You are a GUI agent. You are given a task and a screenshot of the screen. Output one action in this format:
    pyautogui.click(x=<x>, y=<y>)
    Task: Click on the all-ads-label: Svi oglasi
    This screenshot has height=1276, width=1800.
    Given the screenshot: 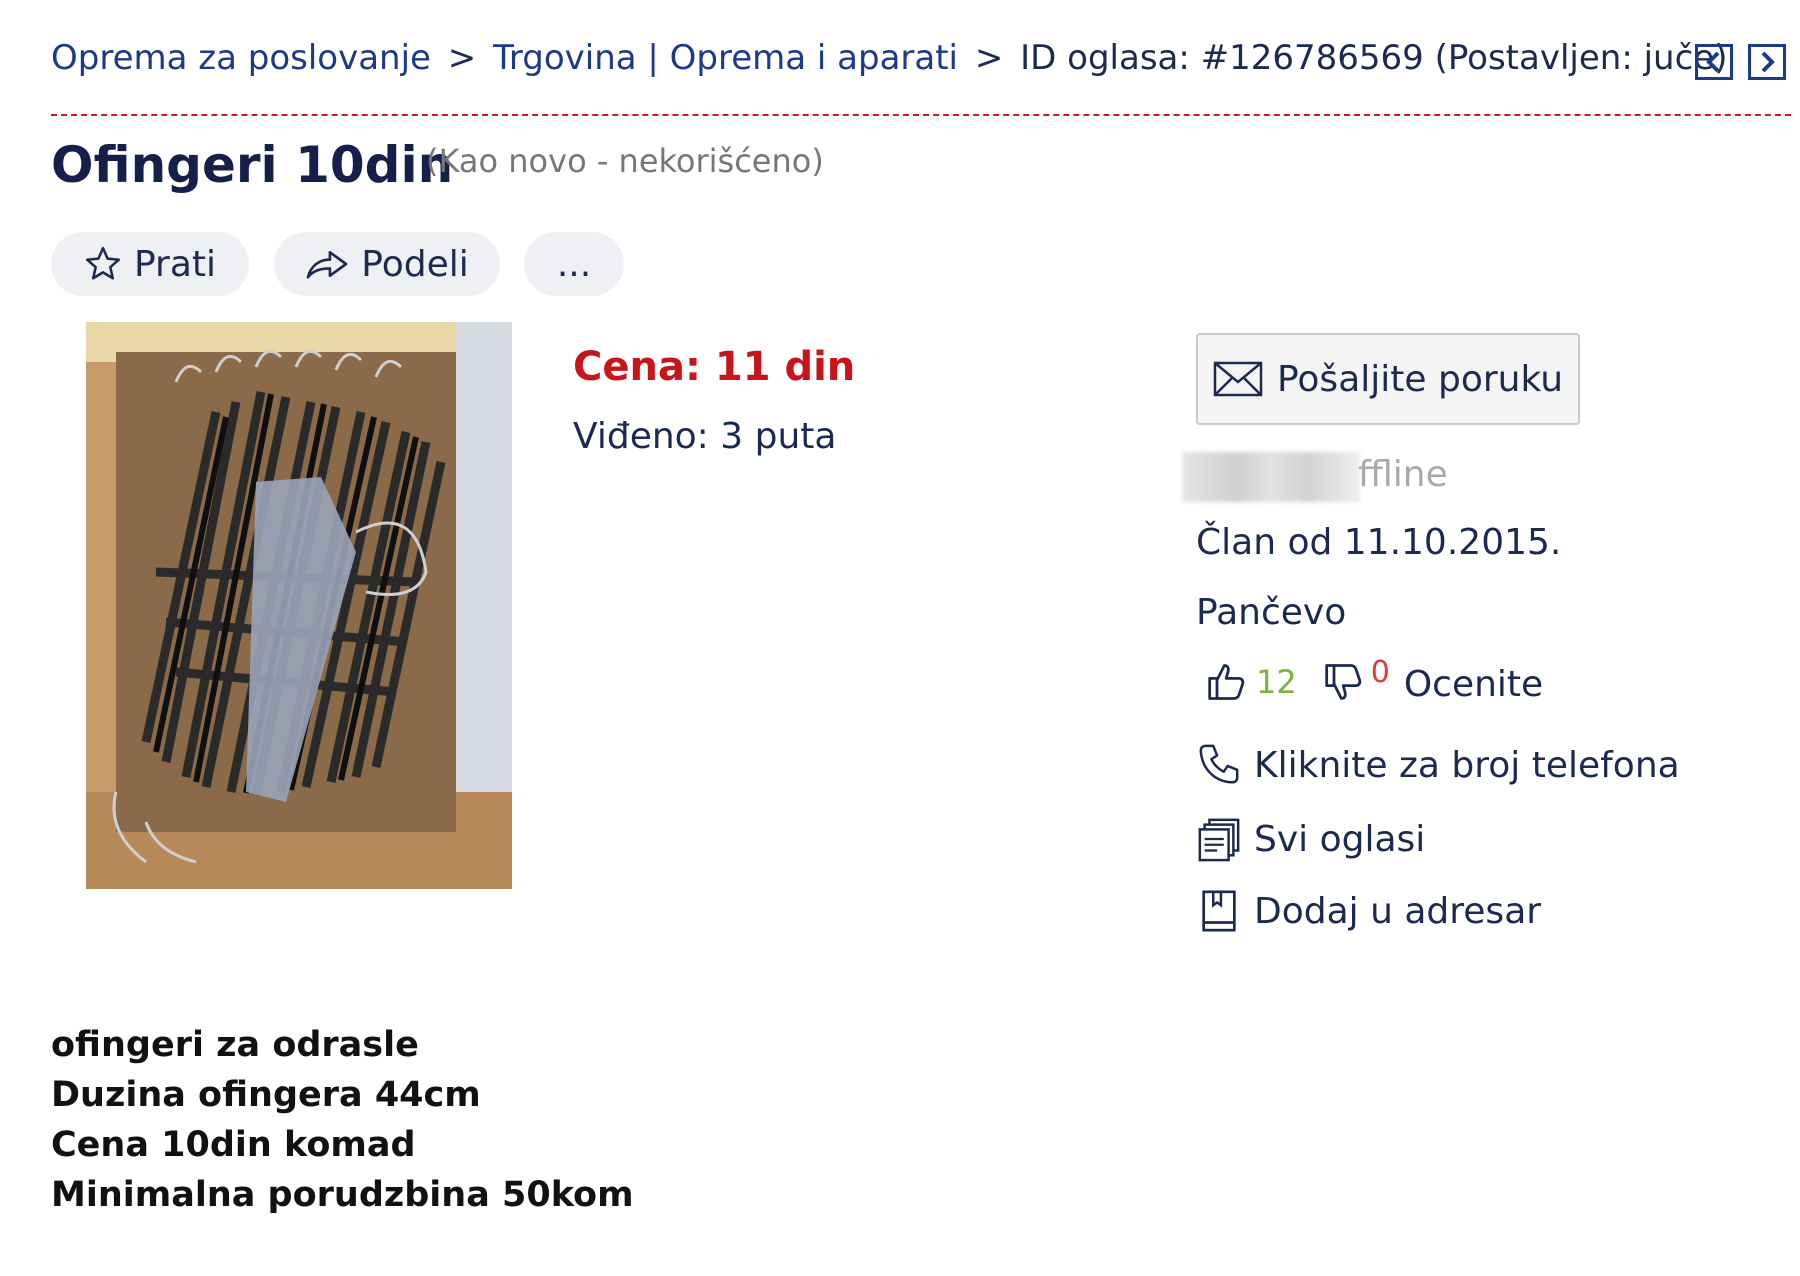 What is the action you would take?
    pyautogui.click(x=1340, y=839)
    